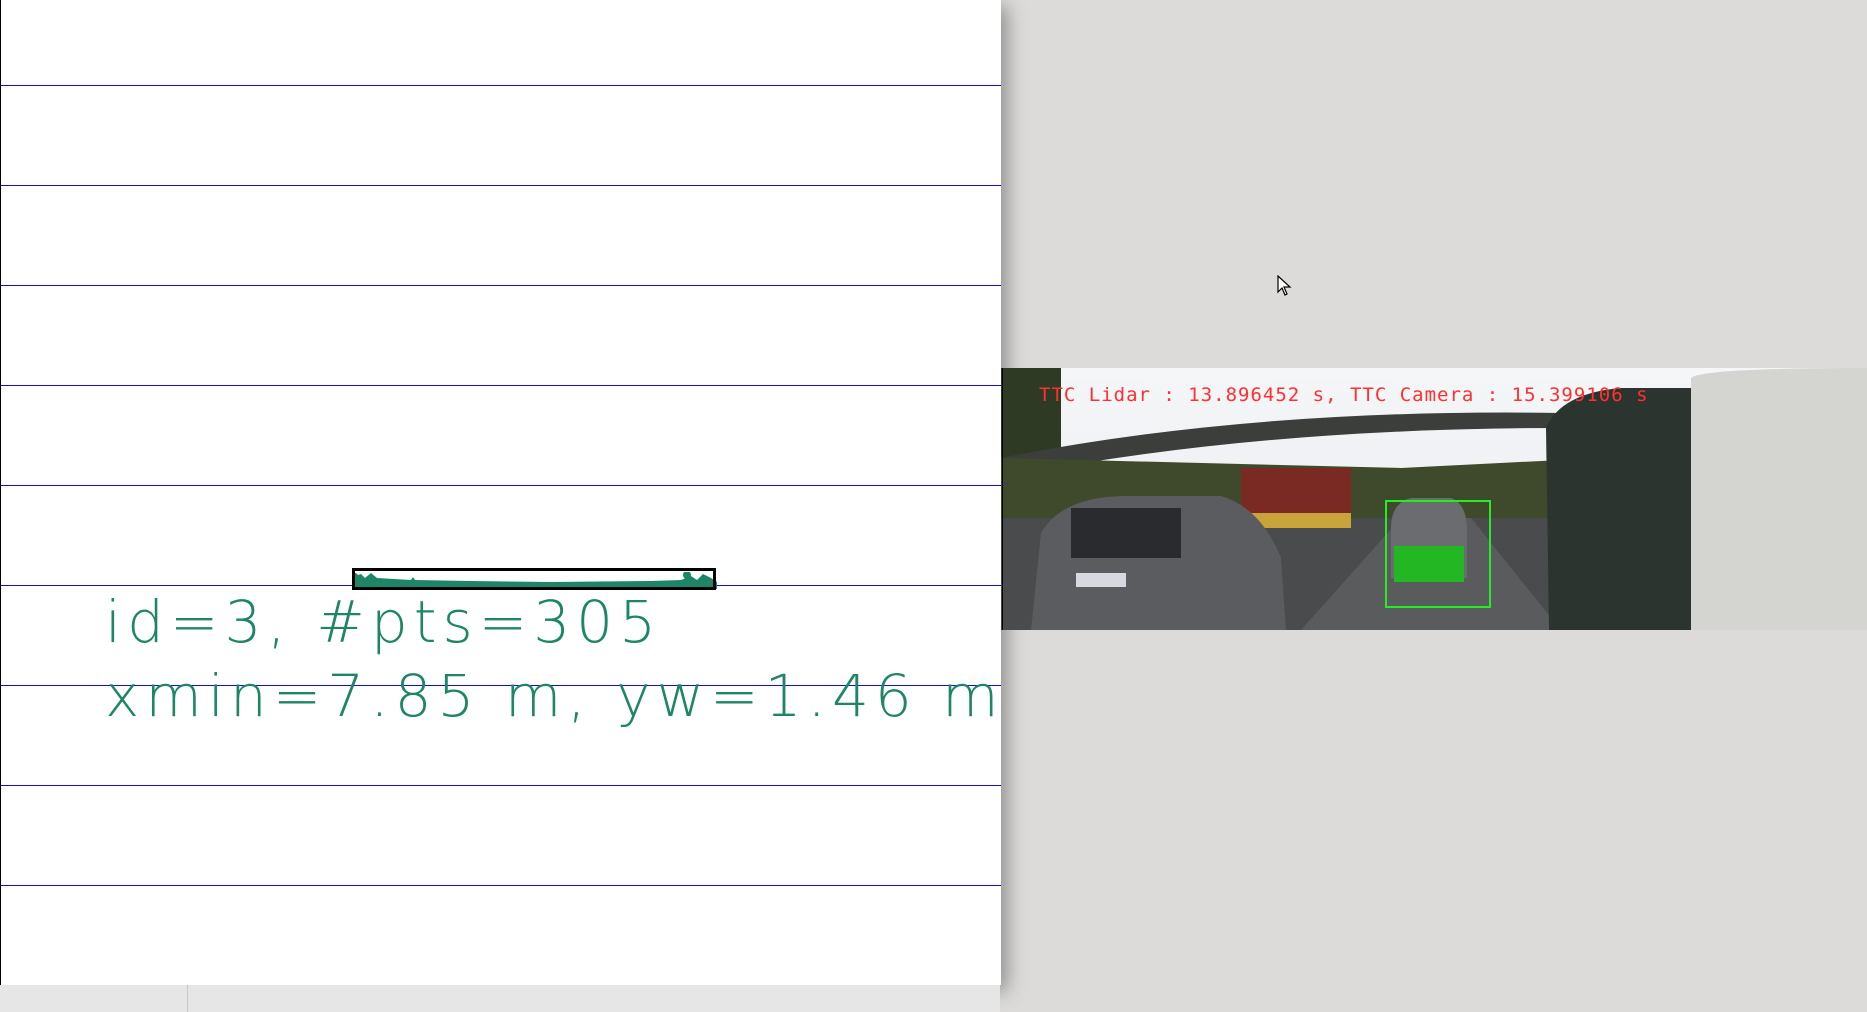 The image size is (1867, 1012). Describe the element at coordinates (1284, 285) in the screenshot. I see `mouse-cursor-icon` at that location.